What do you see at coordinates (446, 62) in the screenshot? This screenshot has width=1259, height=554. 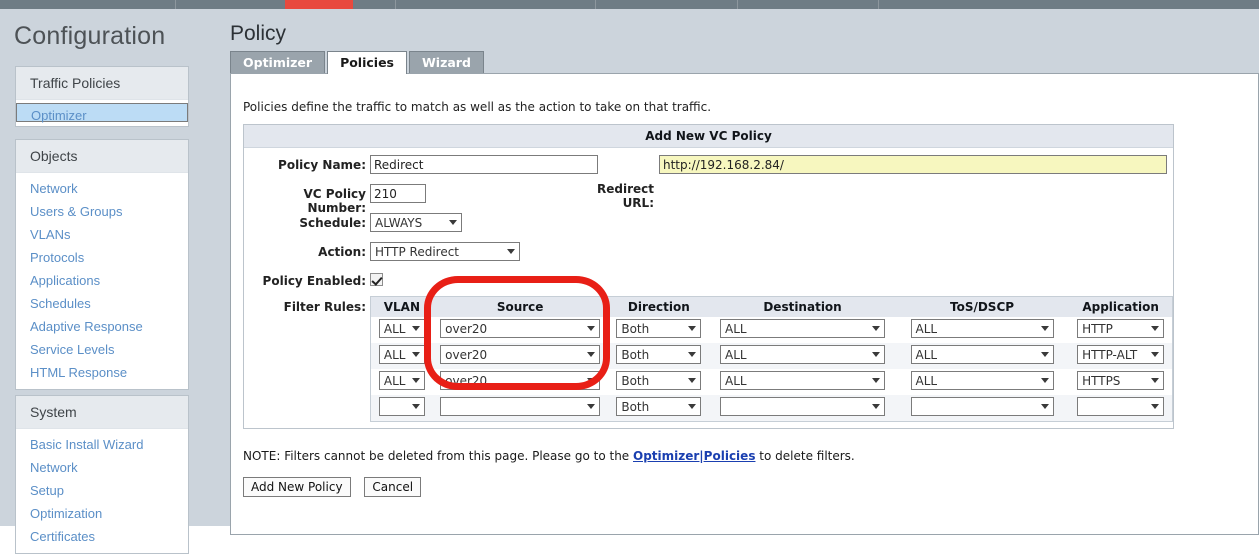 I see `tab-wizard: Wizard` at bounding box center [446, 62].